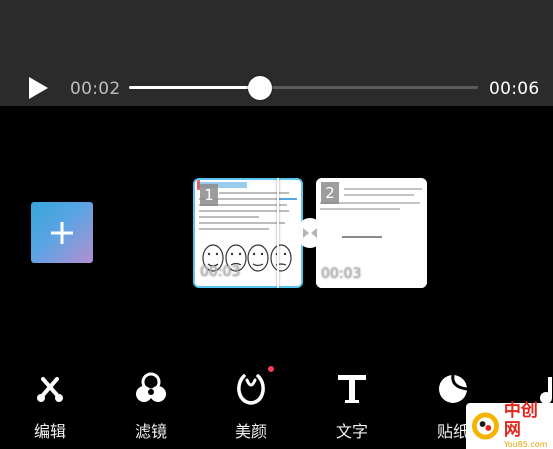 Image resolution: width=553 pixels, height=449 pixels. I want to click on watermark-url: You85.com, so click(525, 444).